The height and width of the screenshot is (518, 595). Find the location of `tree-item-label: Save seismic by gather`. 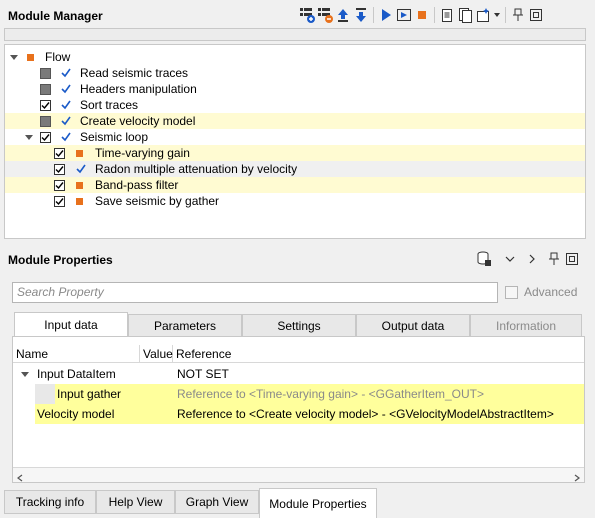

tree-item-label: Save seismic by gather is located at coordinates (157, 201).